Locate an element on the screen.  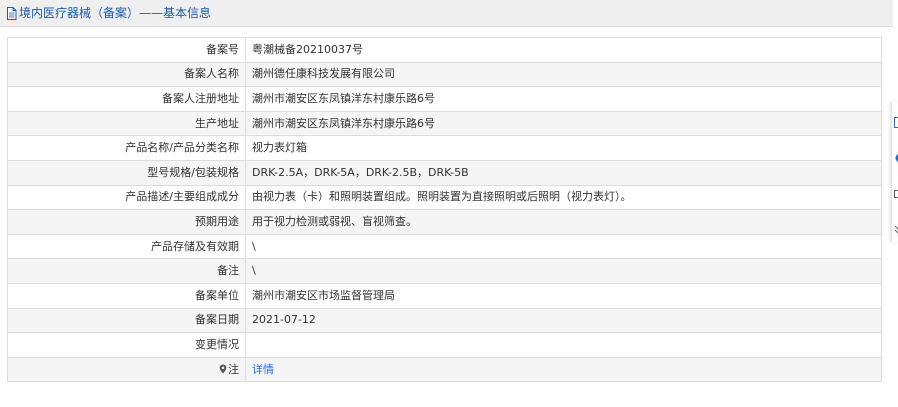
row-value: 潮州市潮安区市场监督管理局 is located at coordinates (563, 295).